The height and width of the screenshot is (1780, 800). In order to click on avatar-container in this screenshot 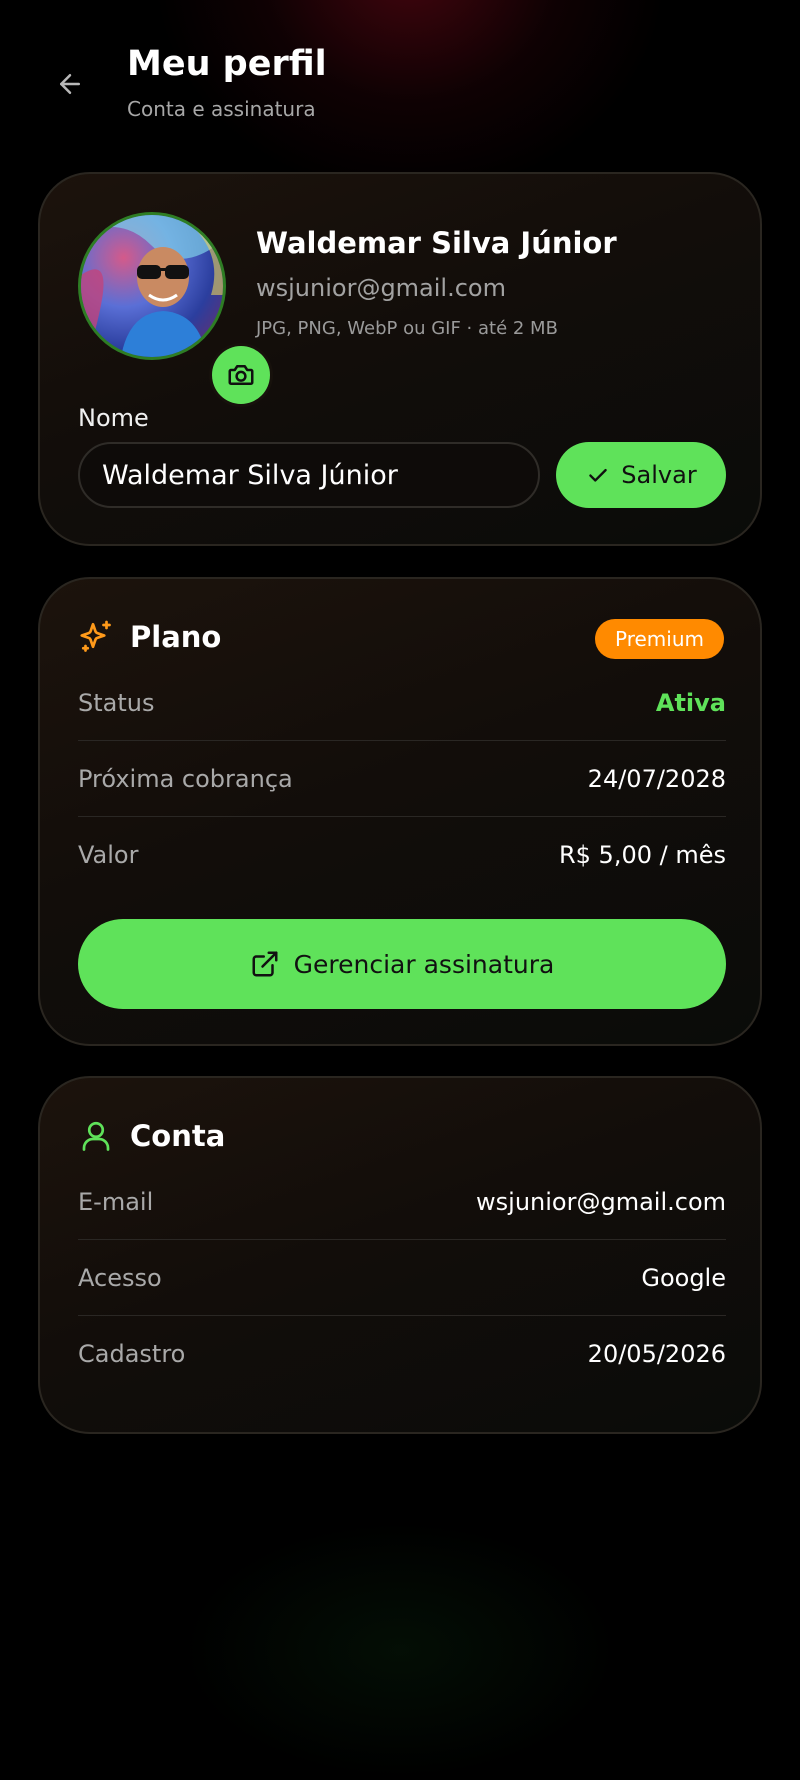, I will do `click(174, 308)`.